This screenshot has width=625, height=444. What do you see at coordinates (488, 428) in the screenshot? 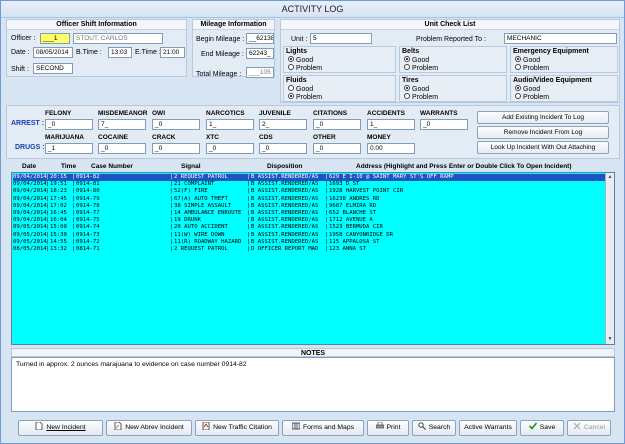
I see `active-warrants-button: Active Warrants` at bounding box center [488, 428].